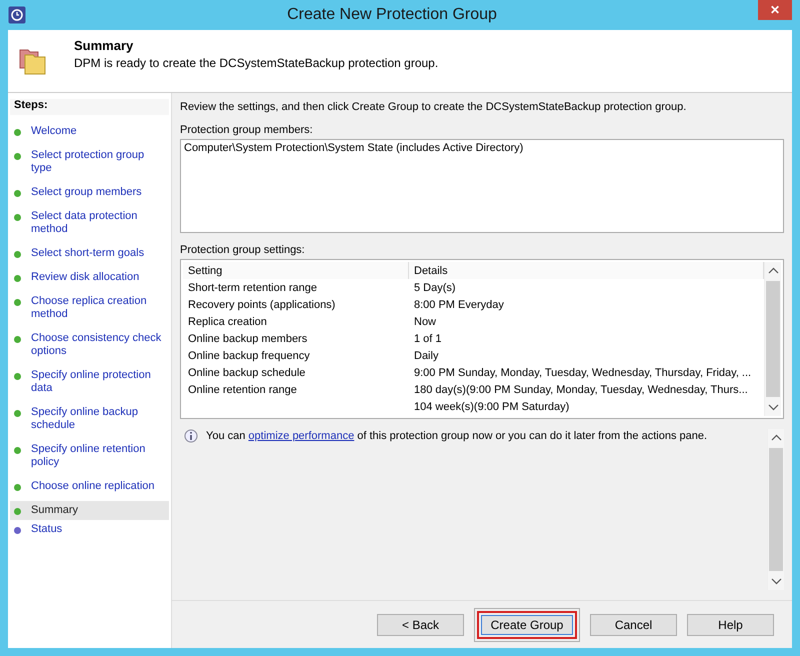  What do you see at coordinates (425, 322) in the screenshot?
I see `table-cell-text: Now` at bounding box center [425, 322].